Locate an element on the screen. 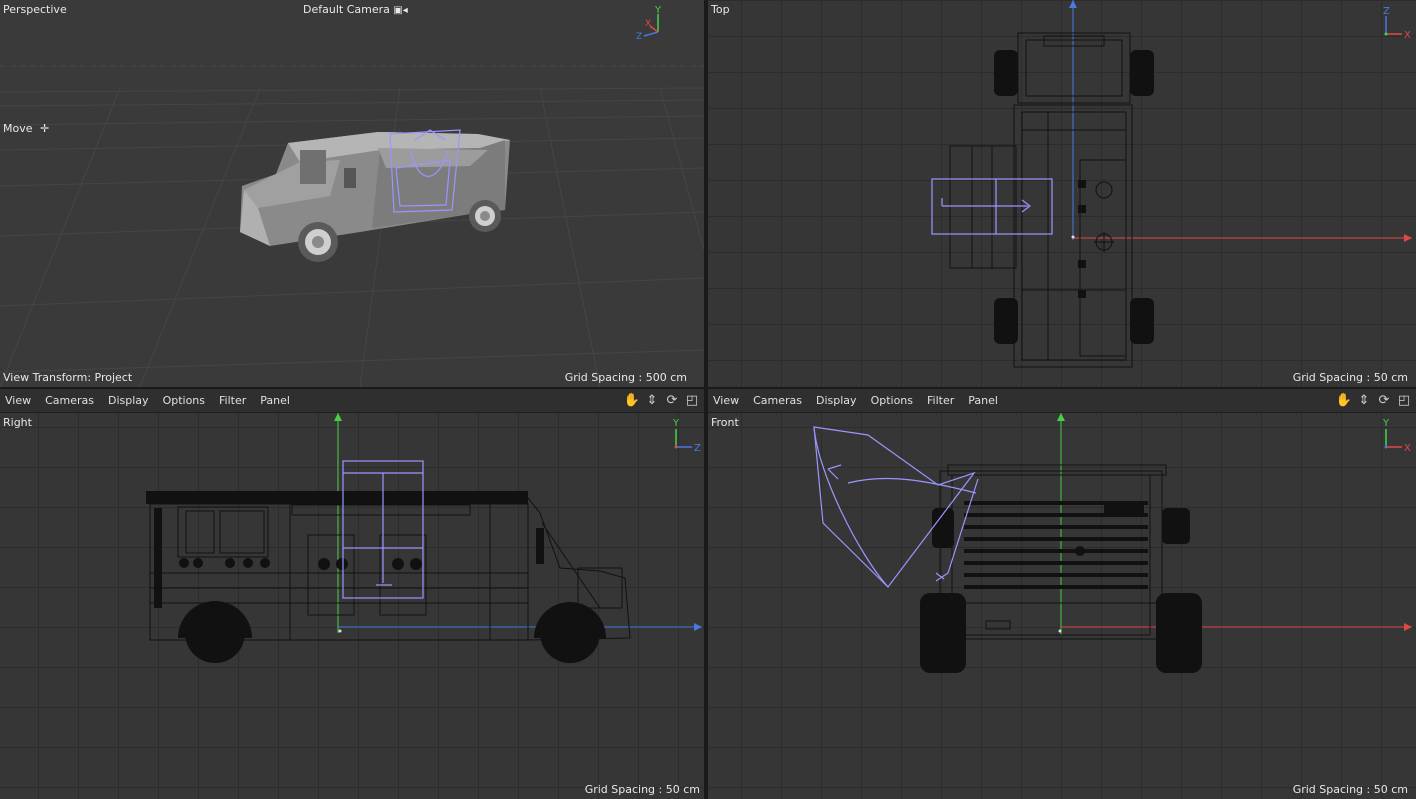 The width and height of the screenshot is (1416, 799). viewport-name-front: Front is located at coordinates (725, 422).